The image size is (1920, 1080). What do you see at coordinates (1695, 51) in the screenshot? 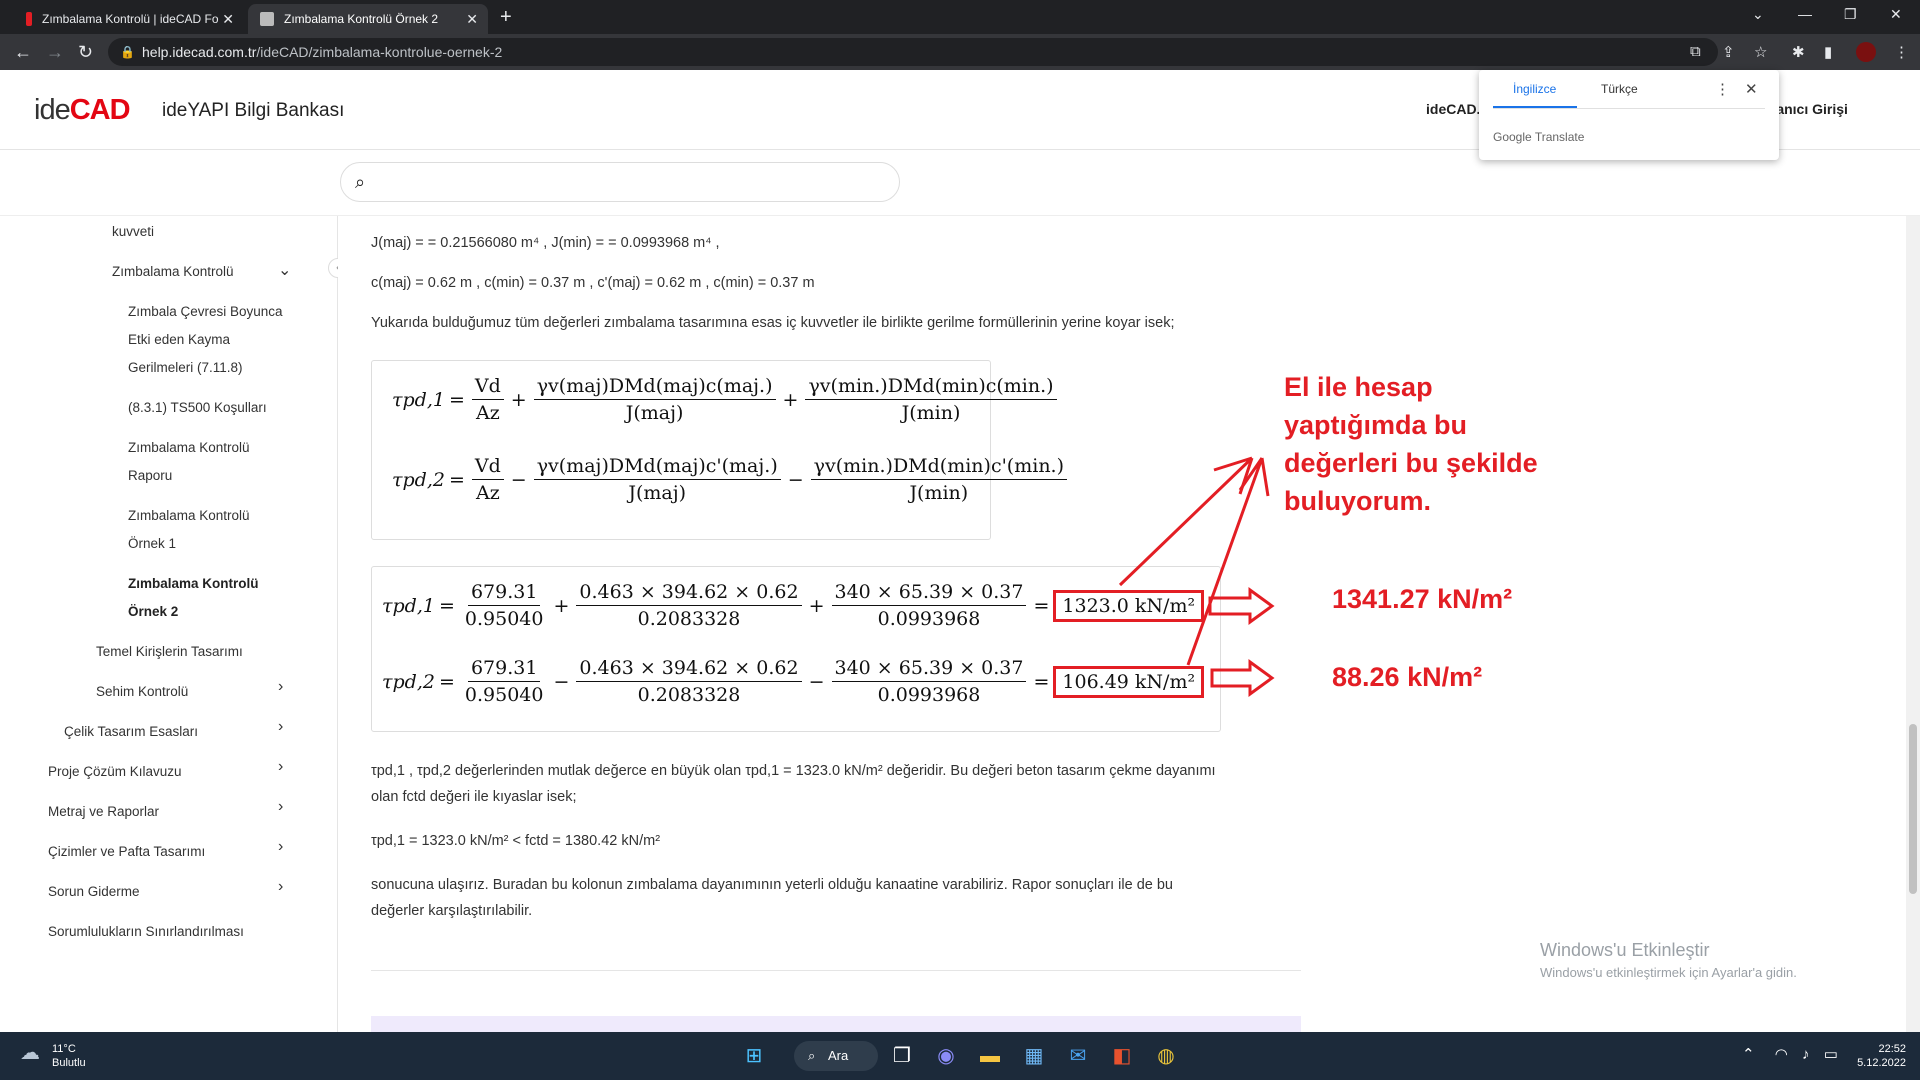
I see `translate-icon: ⧉` at bounding box center [1695, 51].